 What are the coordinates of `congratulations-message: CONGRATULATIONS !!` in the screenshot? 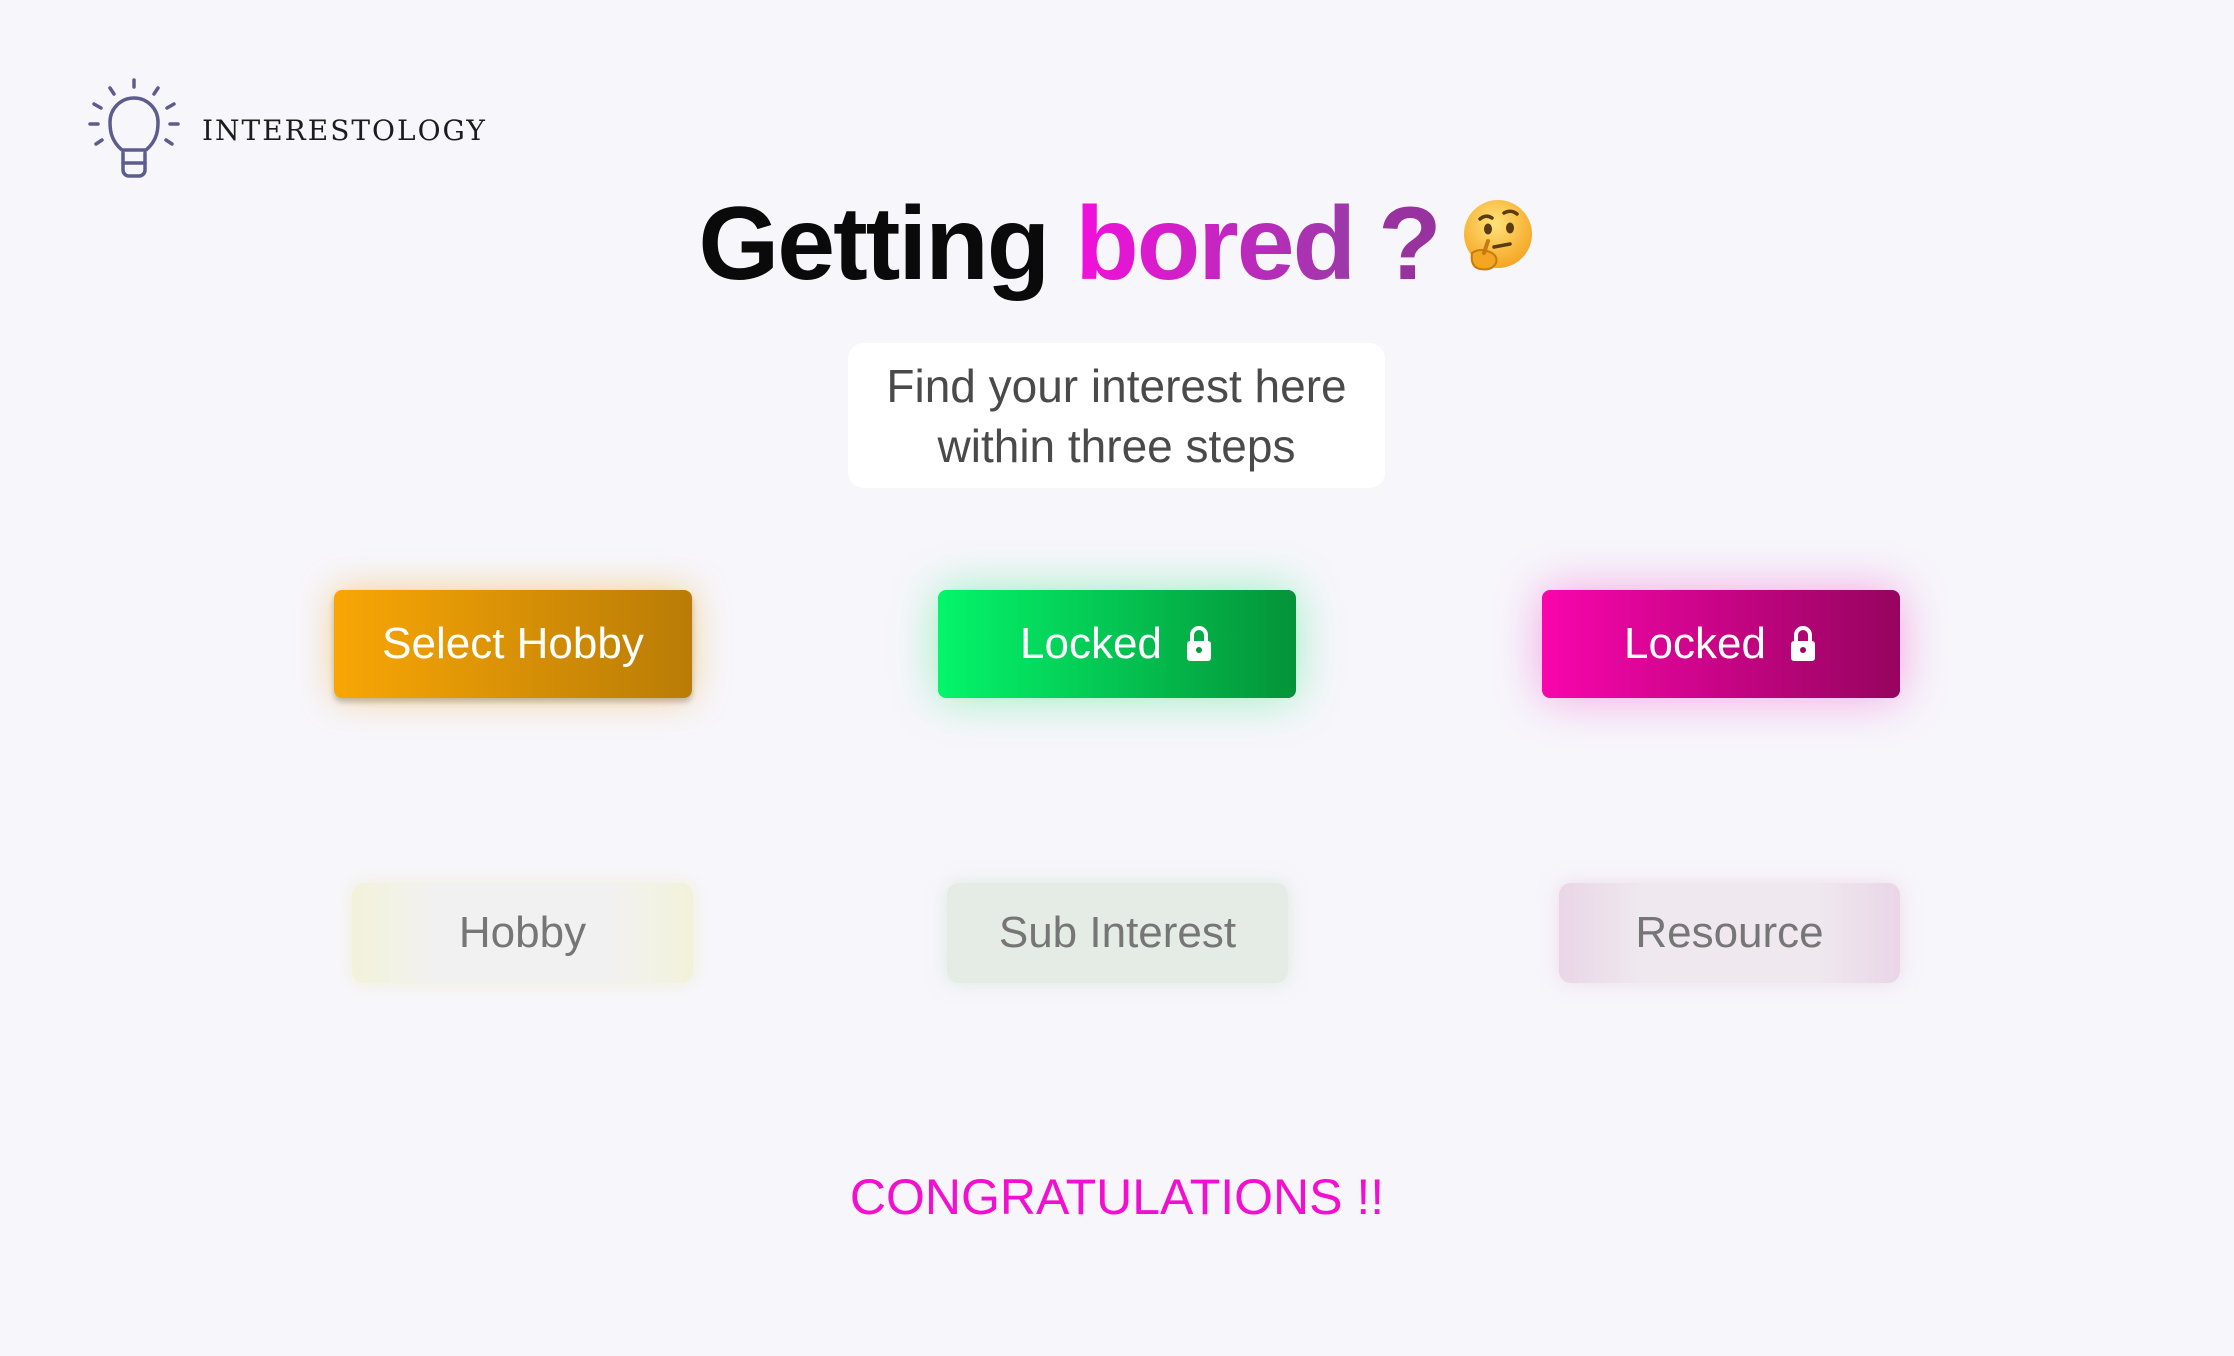 It's located at (1117, 1197).